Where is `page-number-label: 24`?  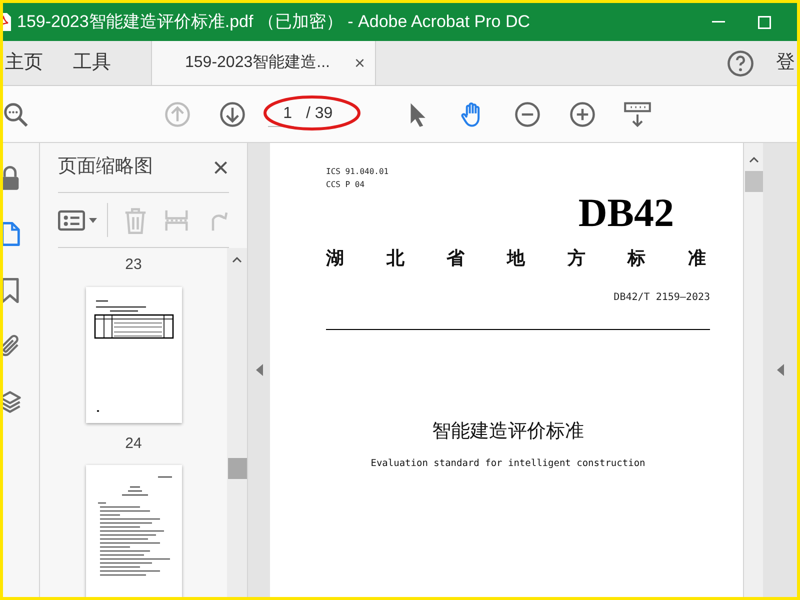 page-number-label: 24 is located at coordinates (133, 444).